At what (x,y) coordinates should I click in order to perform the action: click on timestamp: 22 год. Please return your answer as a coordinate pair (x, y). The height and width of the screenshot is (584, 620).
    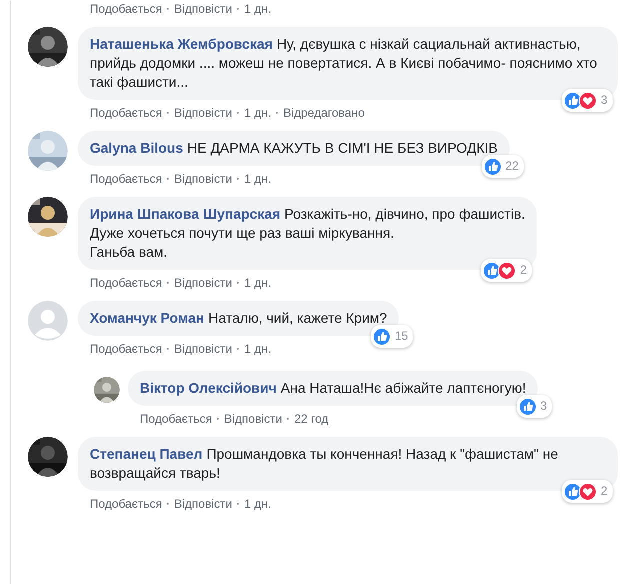
    Looking at the image, I should click on (311, 419).